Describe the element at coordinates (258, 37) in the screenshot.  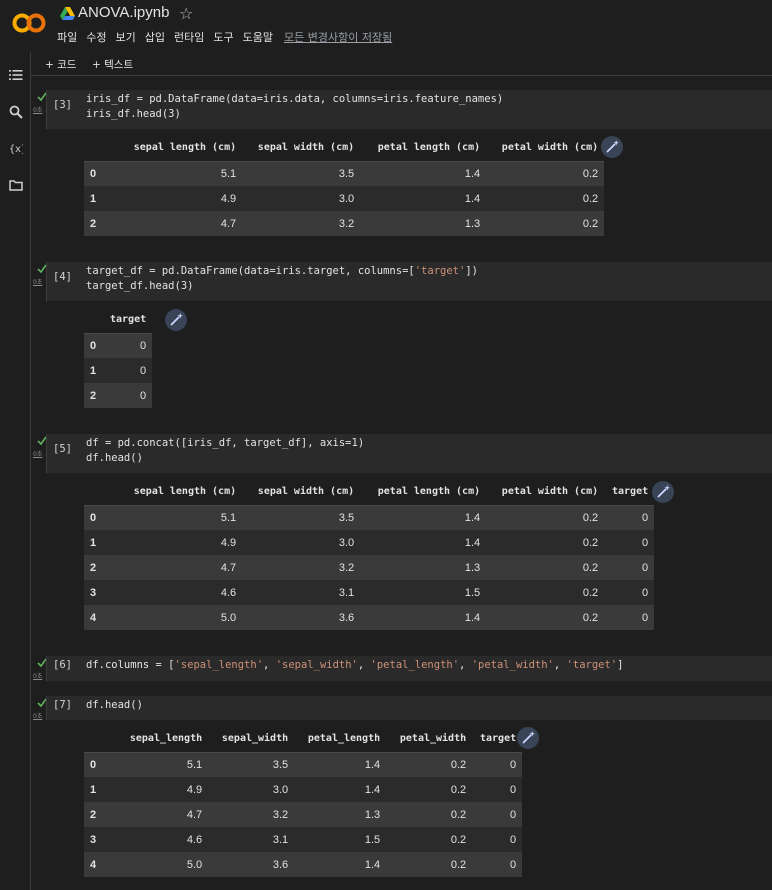
I see `menu-help: 도움말` at that location.